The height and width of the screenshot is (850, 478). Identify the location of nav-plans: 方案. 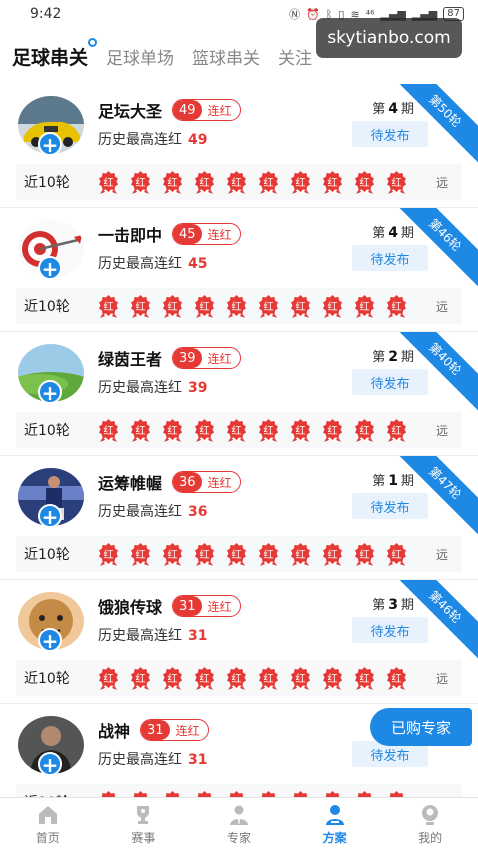
(335, 824).